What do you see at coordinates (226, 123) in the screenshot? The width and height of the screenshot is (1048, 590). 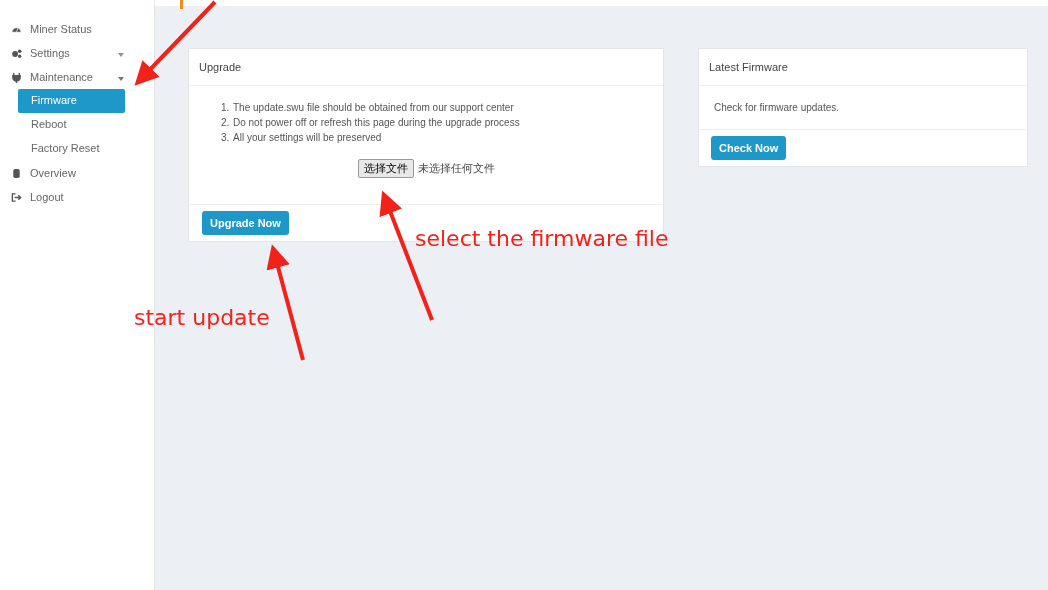 I see `step-number: 2.` at bounding box center [226, 123].